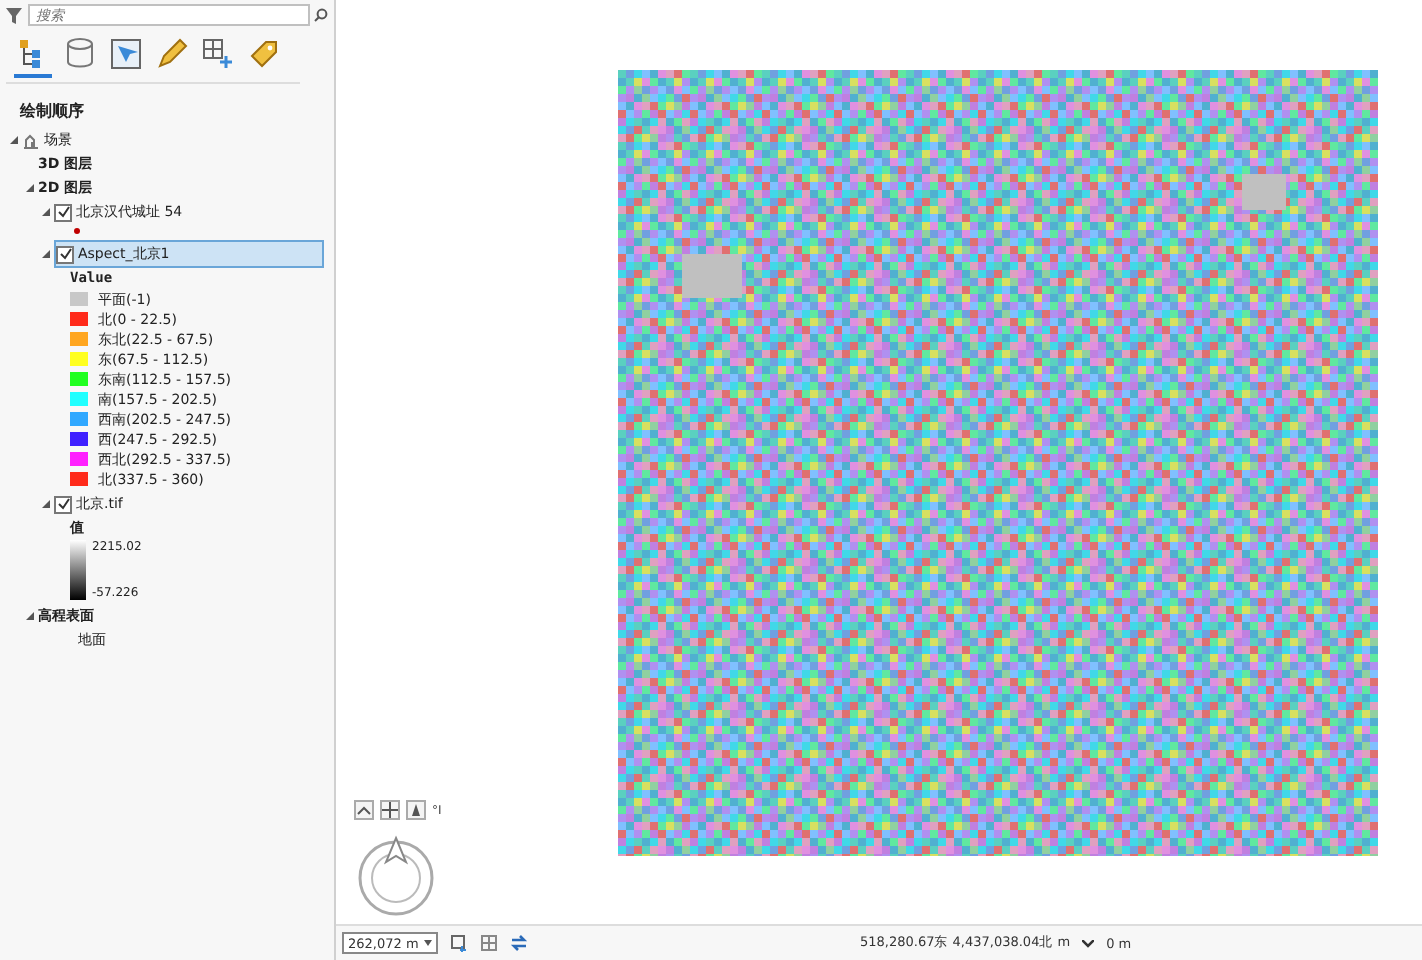 The width and height of the screenshot is (1422, 960). I want to click on north-arrow-icon, so click(416, 810).